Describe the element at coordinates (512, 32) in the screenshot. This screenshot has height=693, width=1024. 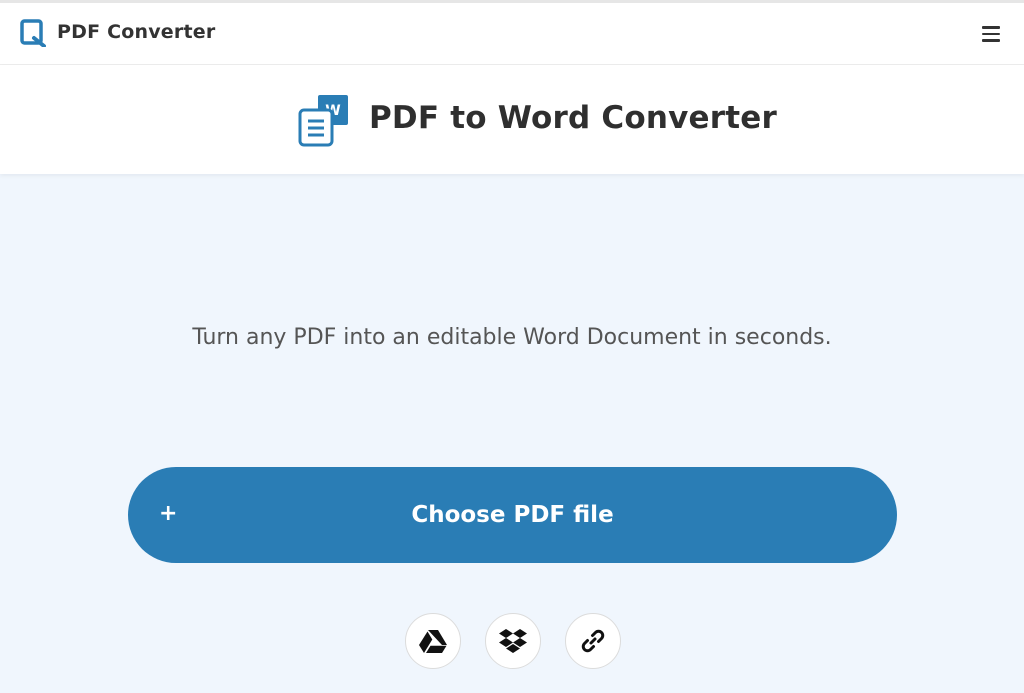
I see `top-nav: PDF Converter` at that location.